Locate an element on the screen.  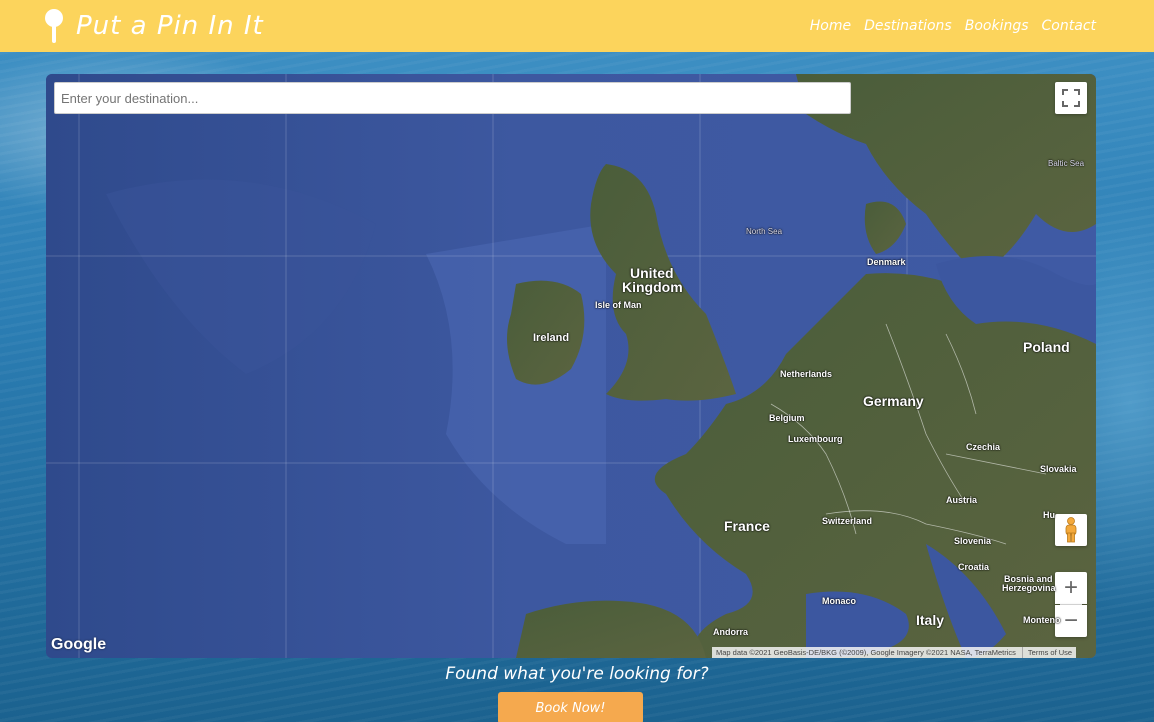
map-label-monaco: Monaco is located at coordinates (839, 601).